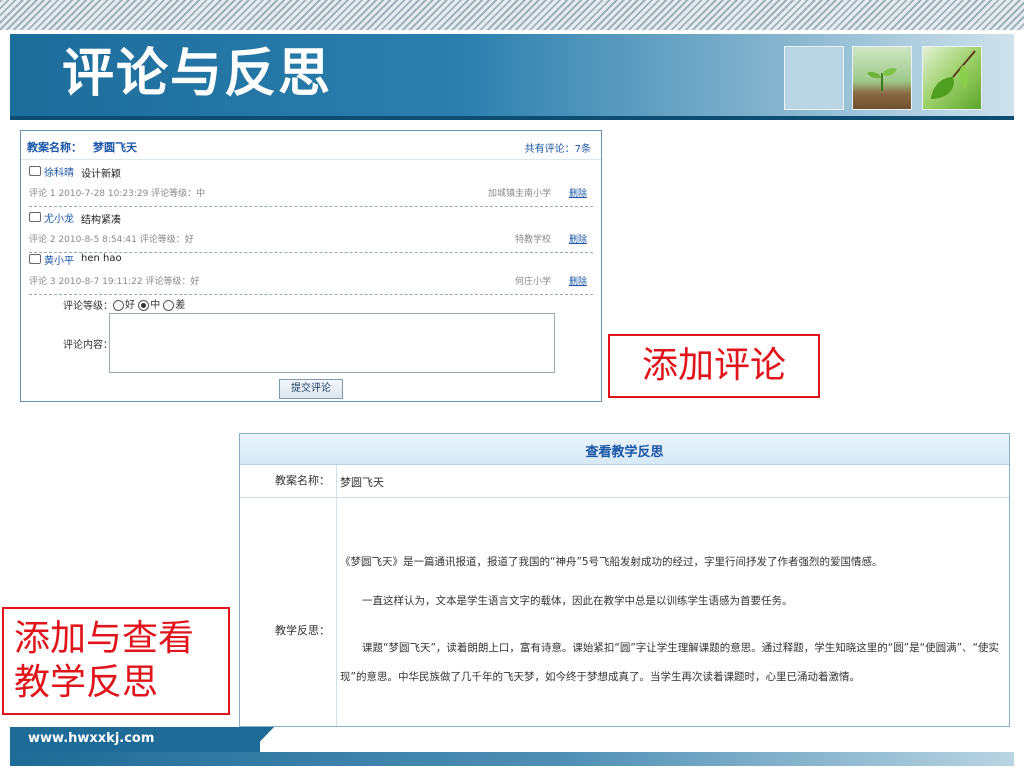  I want to click on callout-line: 添加与查看, so click(104, 638).